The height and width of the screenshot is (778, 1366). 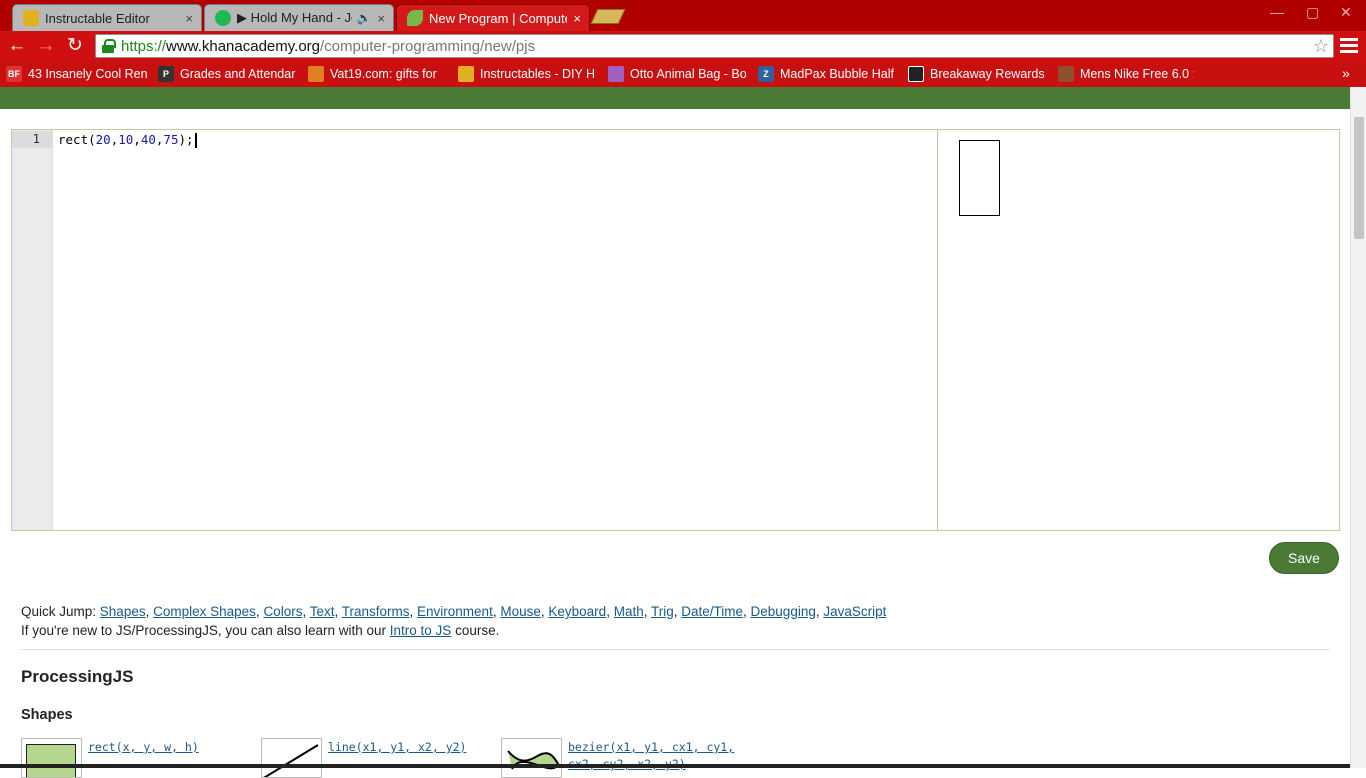 What do you see at coordinates (77, 676) in the screenshot?
I see `processingjs-heading: ProcessingJS` at bounding box center [77, 676].